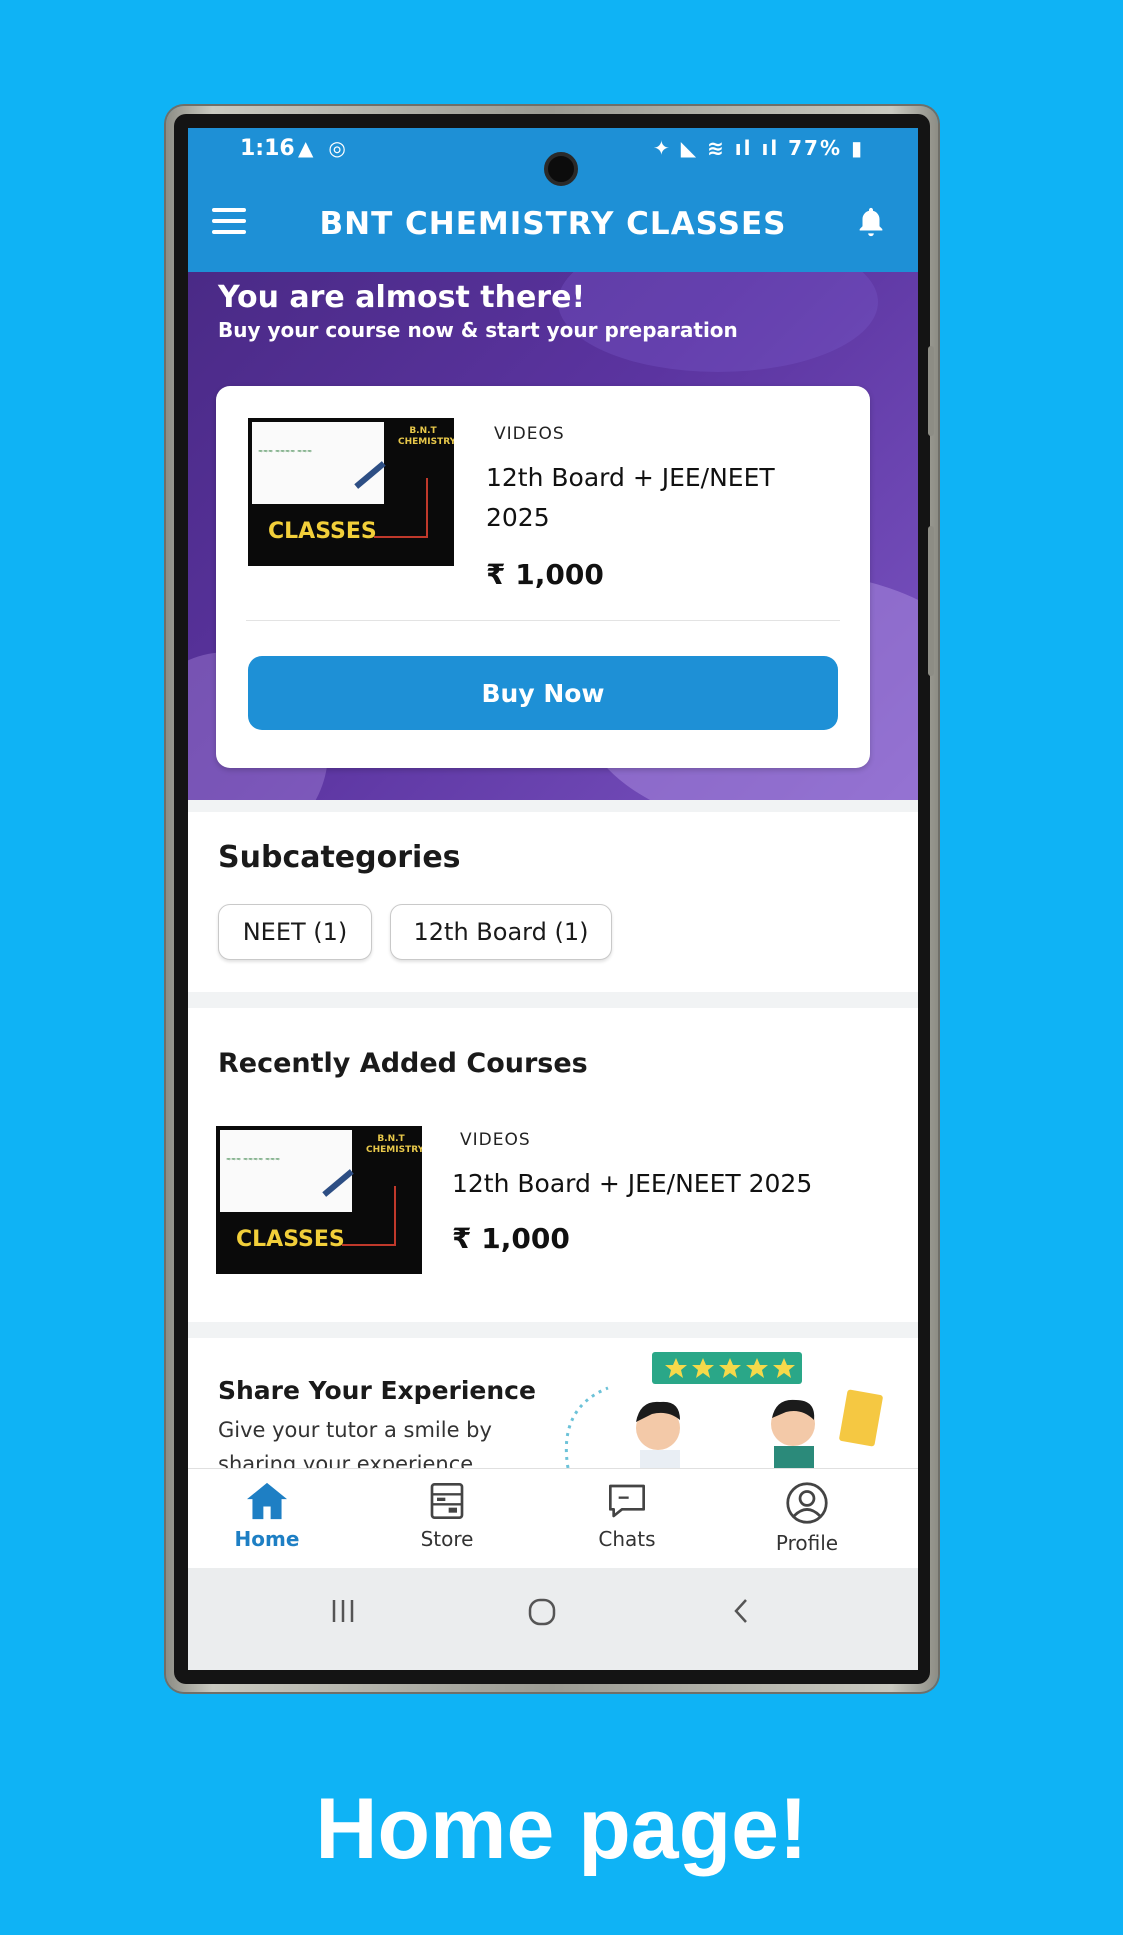 This screenshot has width=1123, height=1935. What do you see at coordinates (561, 1829) in the screenshot?
I see `page-caption: Home page!` at bounding box center [561, 1829].